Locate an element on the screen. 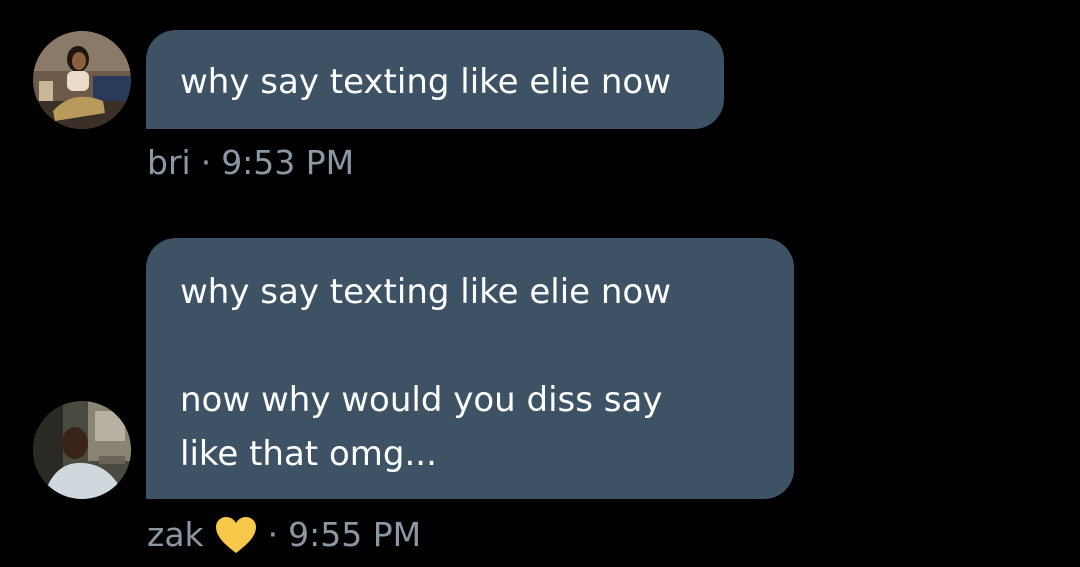 The width and height of the screenshot is (1080, 567). avatar-zak is located at coordinates (82, 450).